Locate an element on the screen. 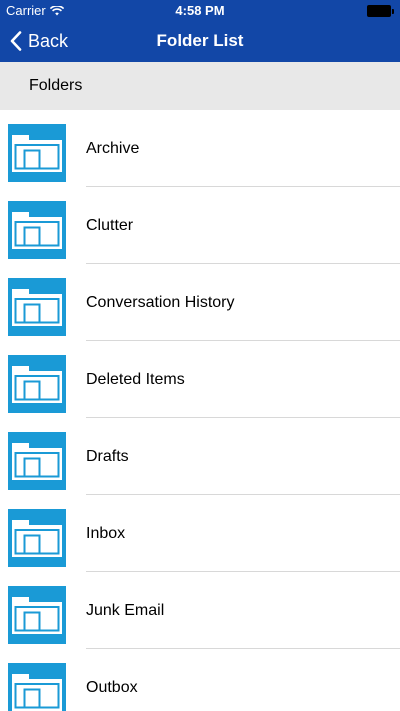 The height and width of the screenshot is (711, 400). folder-label: Deleted Items is located at coordinates (135, 379).